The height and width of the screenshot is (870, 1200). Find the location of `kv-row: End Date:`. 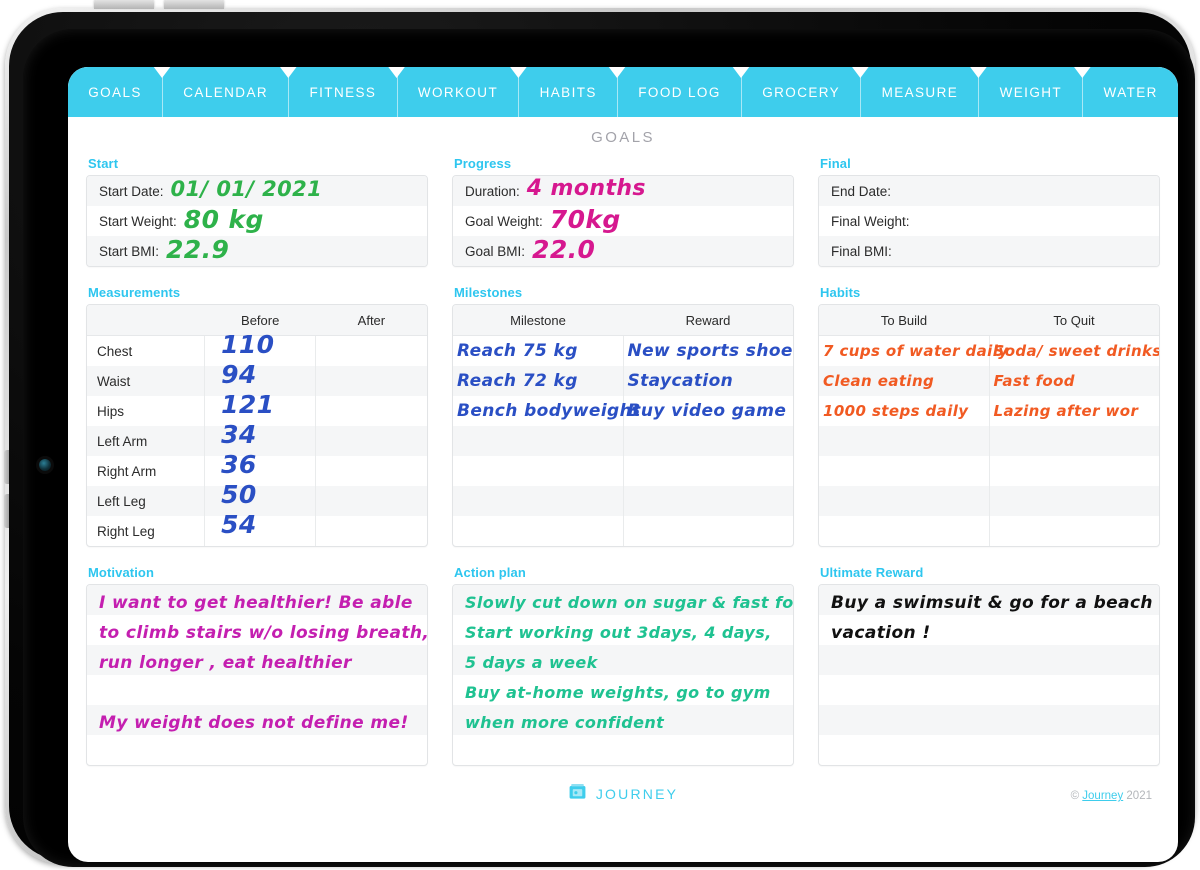

kv-row: End Date: is located at coordinates (989, 191).